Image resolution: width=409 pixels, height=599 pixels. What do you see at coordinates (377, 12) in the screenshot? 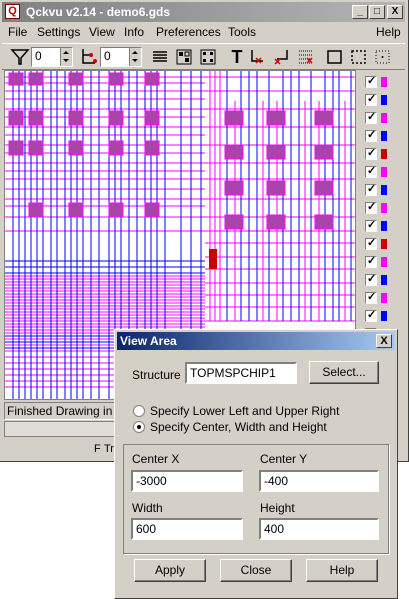
I see `maximize-button: □` at bounding box center [377, 12].